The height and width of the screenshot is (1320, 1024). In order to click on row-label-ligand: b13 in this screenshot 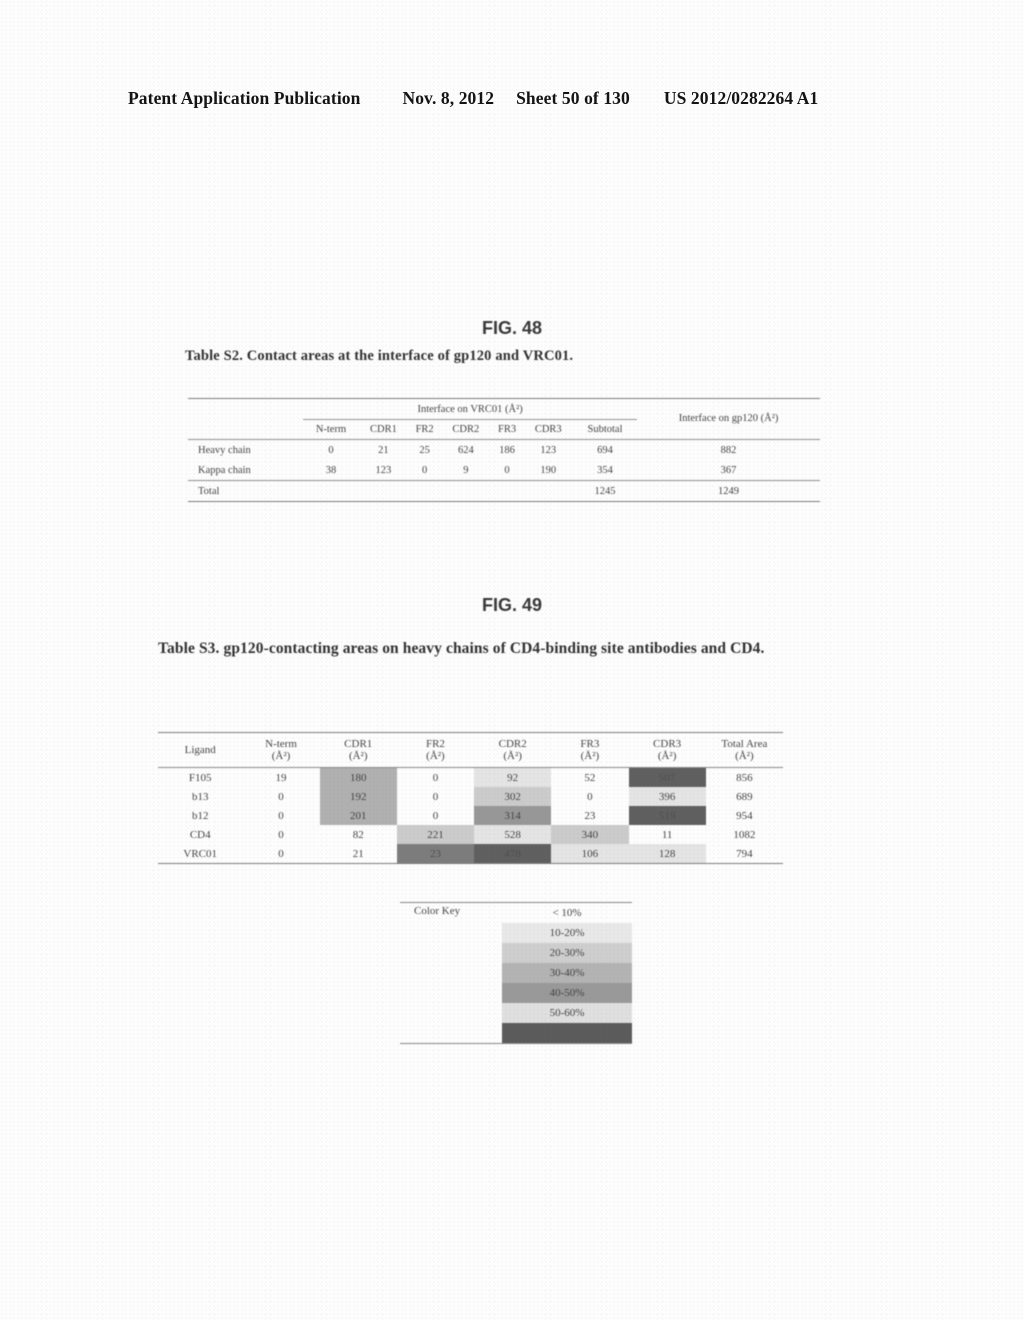, I will do `click(200, 796)`.